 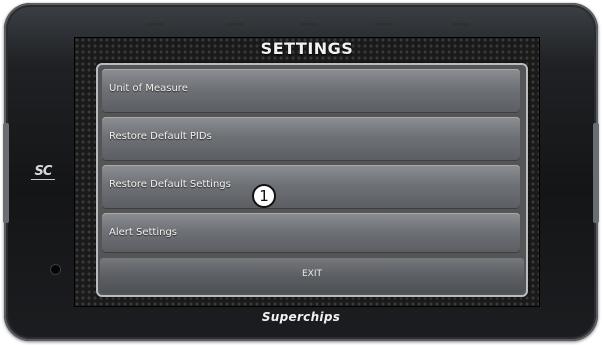 What do you see at coordinates (311, 233) in the screenshot?
I see `menu-item-alert-settings: Alert Settings` at bounding box center [311, 233].